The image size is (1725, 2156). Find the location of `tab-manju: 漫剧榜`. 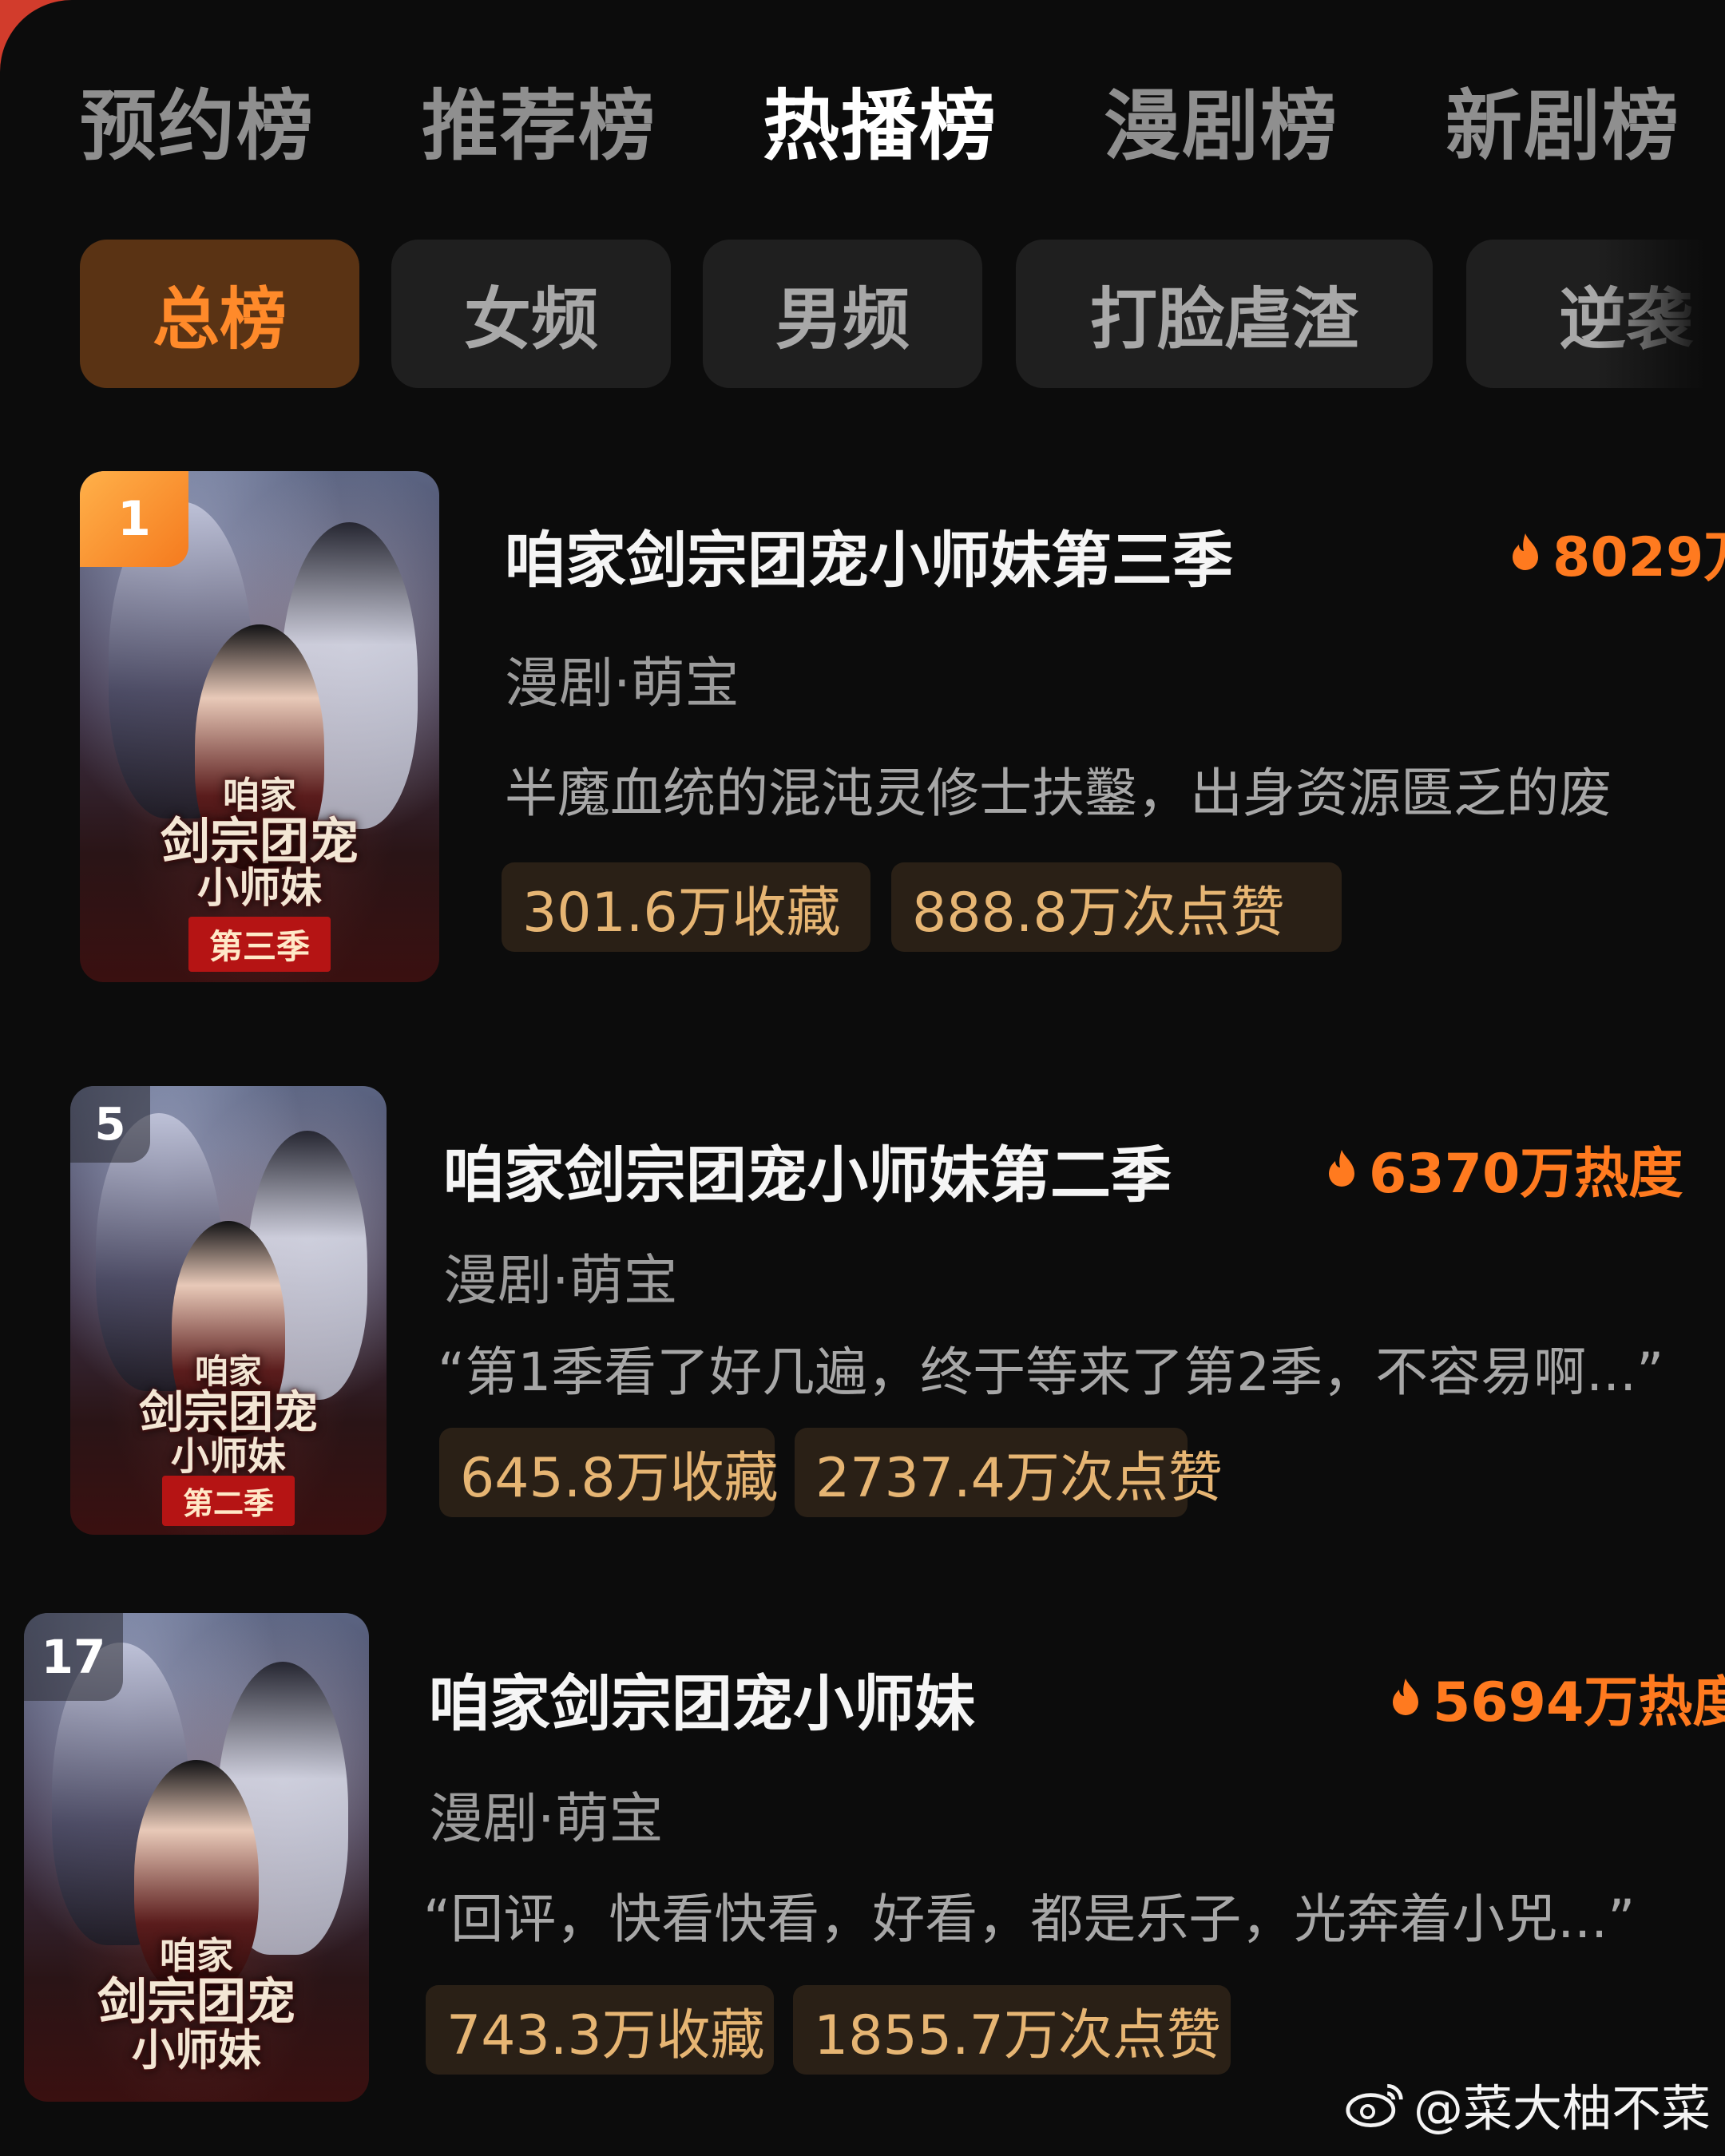

tab-manju: 漫剧榜 is located at coordinates (1221, 119).